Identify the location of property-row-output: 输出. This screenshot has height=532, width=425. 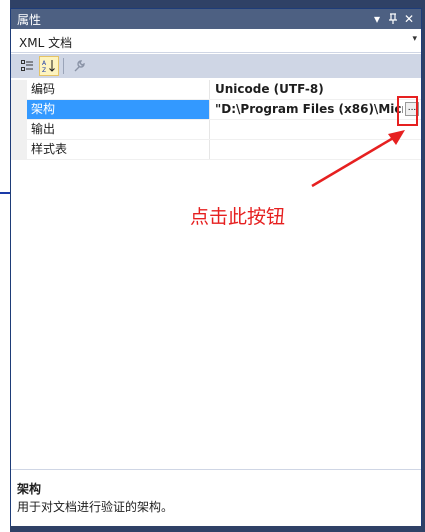
(216, 130).